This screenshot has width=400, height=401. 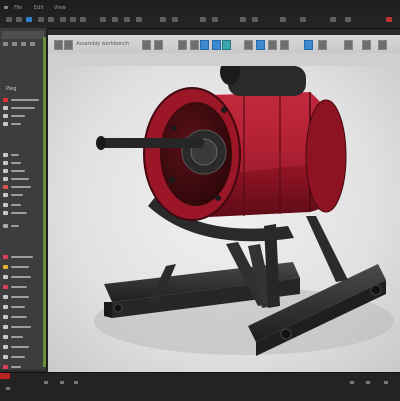 What do you see at coordinates (127, 19) in the screenshot?
I see `rotate-icon` at bounding box center [127, 19].